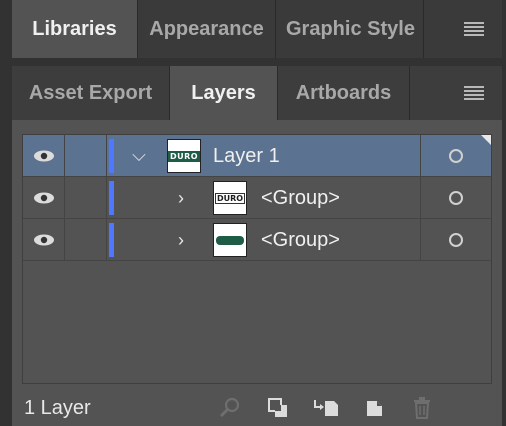 Image resolution: width=506 pixels, height=426 pixels. I want to click on chevron-down-icon: ⌵, so click(139, 155).